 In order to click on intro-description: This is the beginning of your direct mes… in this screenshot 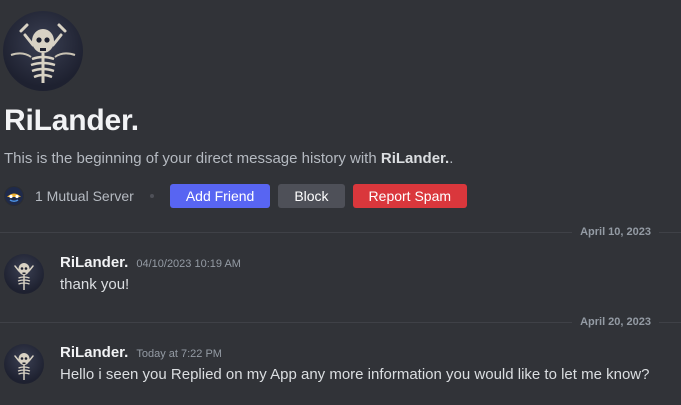, I will do `click(228, 159)`.